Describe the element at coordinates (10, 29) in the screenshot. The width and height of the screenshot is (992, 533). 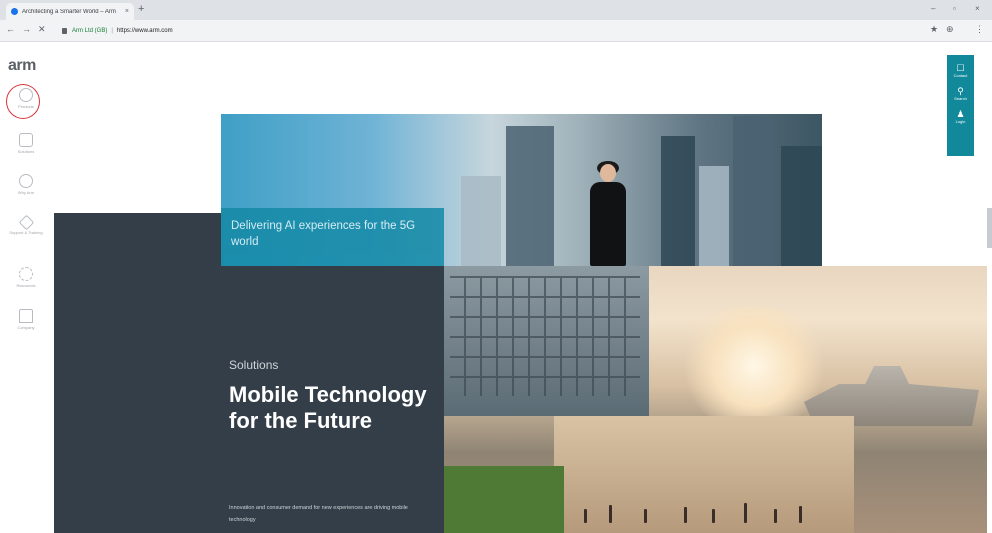
I see `back-button: ←` at that location.